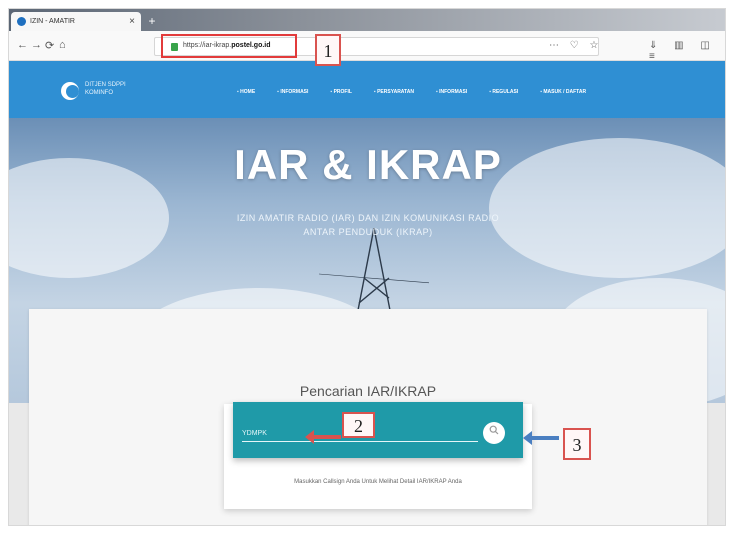 The image size is (734, 534). What do you see at coordinates (451, 92) in the screenshot?
I see `menu-item-informasi-2: INFORMASI` at bounding box center [451, 92].